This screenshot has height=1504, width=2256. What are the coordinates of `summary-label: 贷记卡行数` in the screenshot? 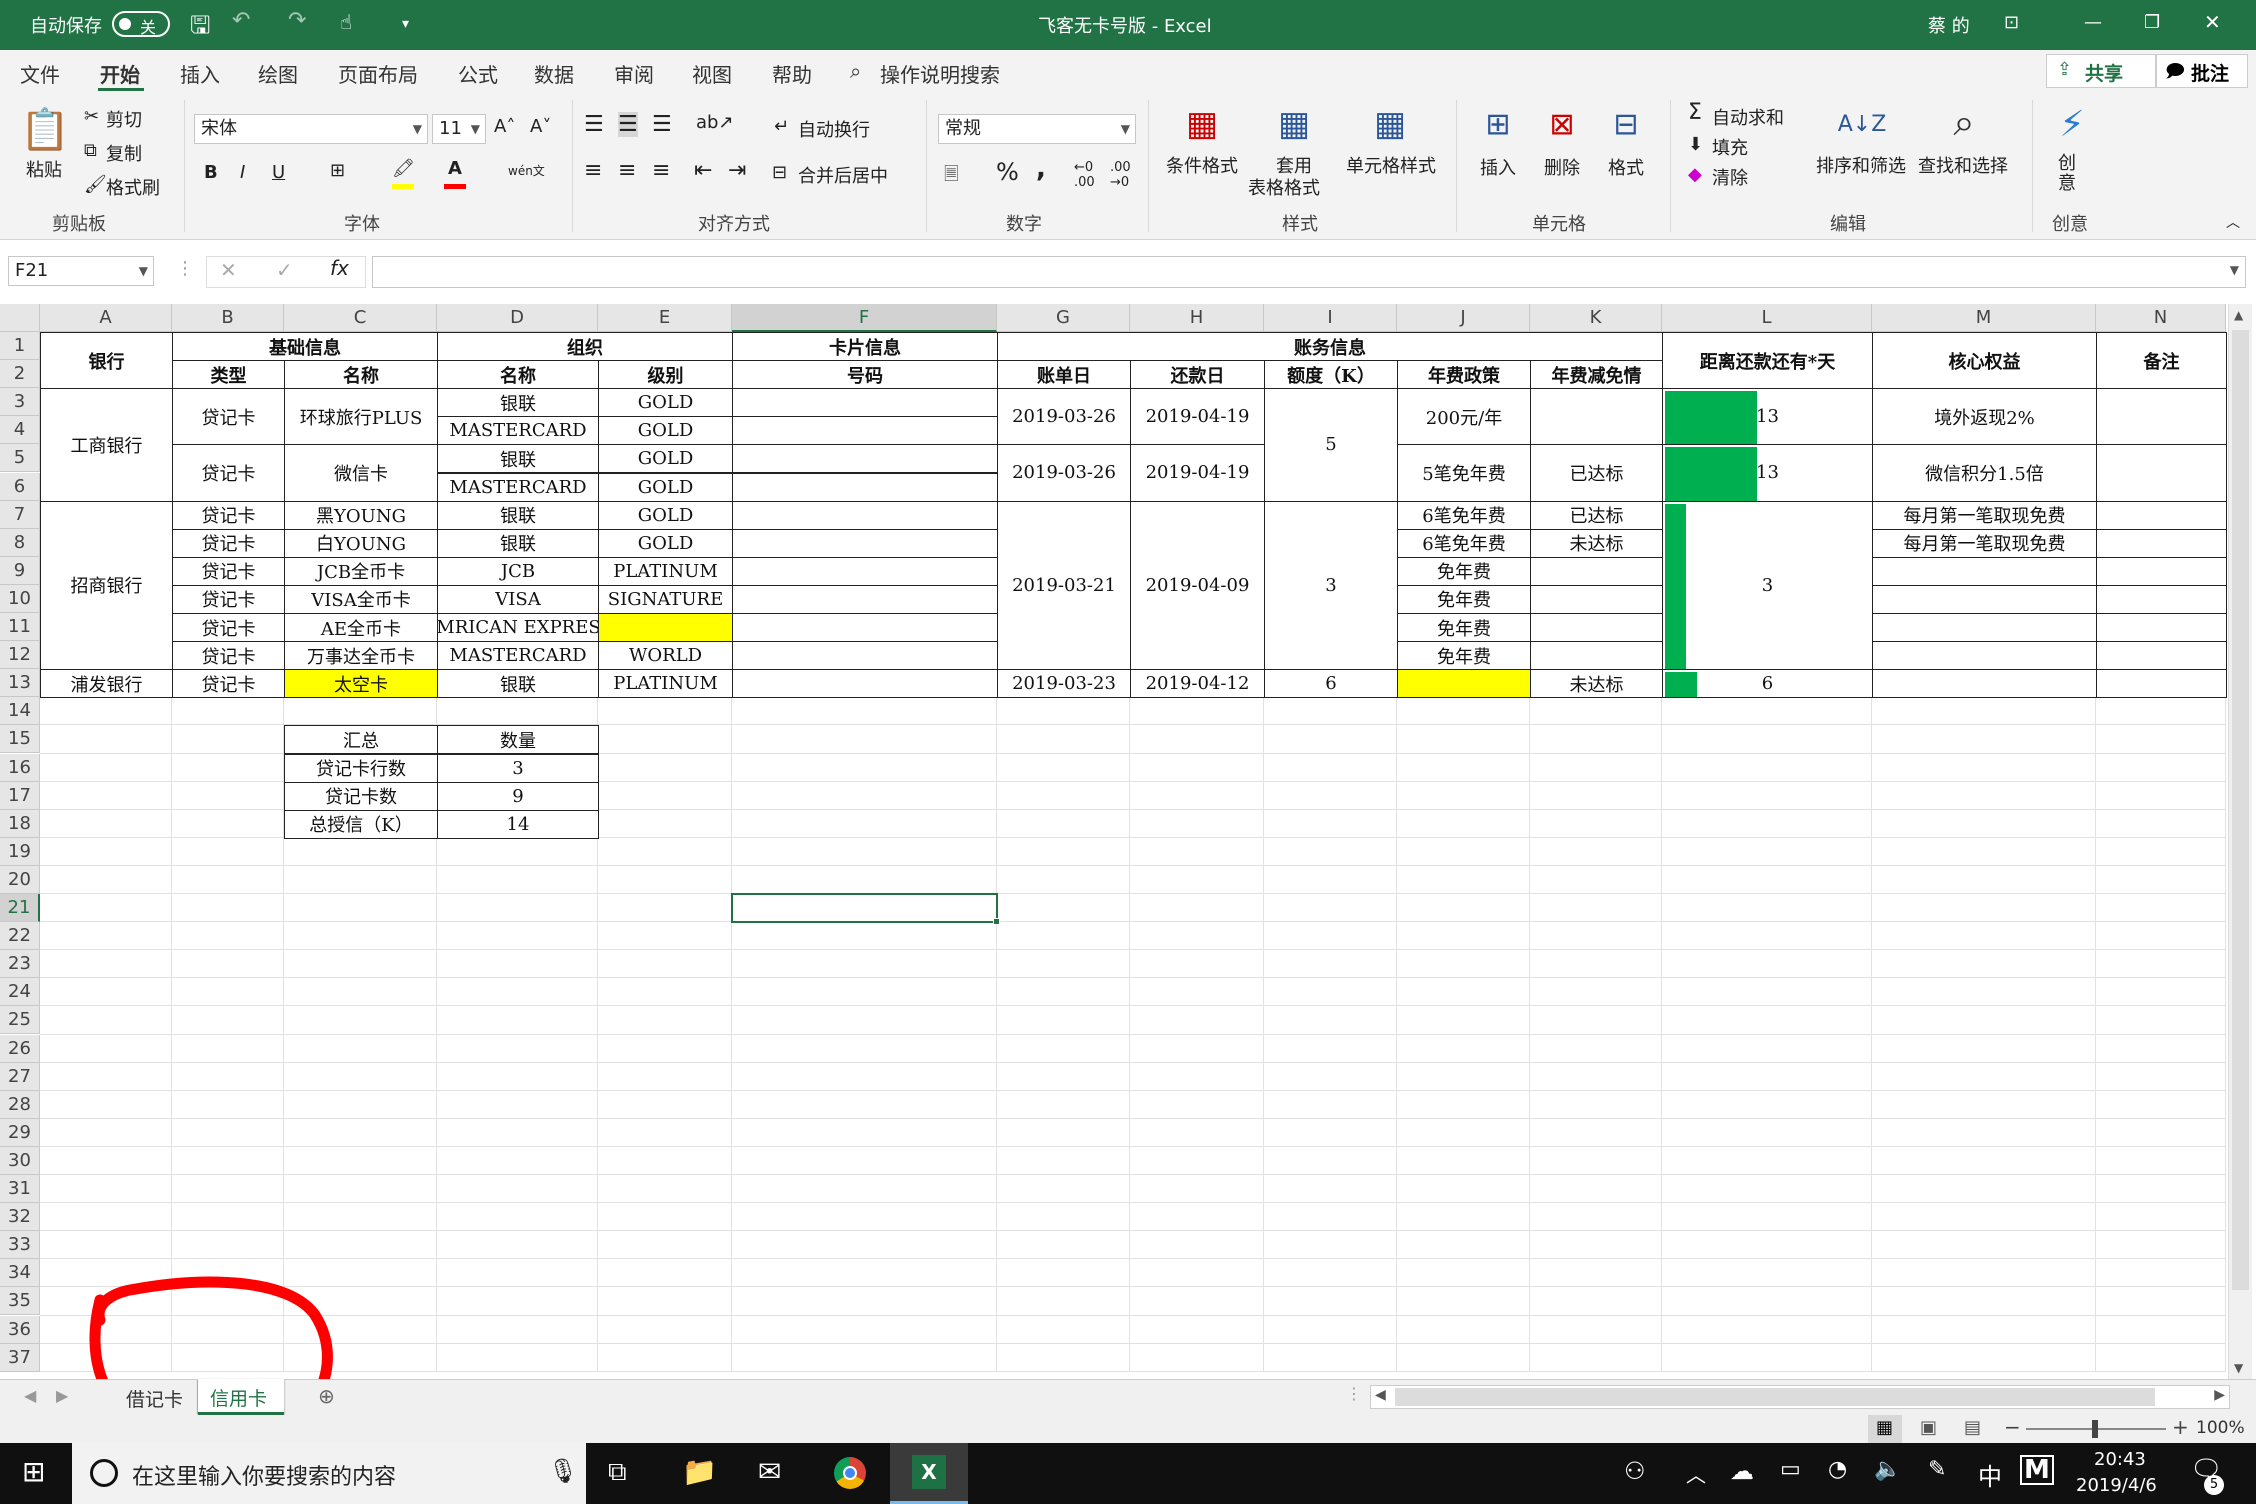 It's located at (361, 768).